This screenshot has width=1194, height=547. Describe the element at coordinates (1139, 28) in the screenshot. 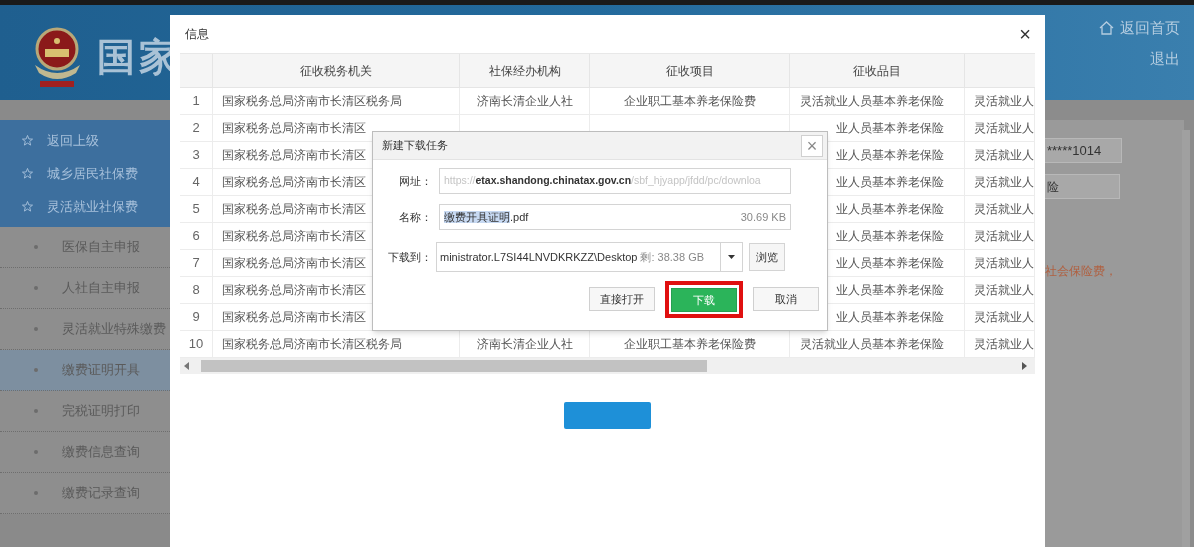

I see `header-link: 返回首页` at that location.